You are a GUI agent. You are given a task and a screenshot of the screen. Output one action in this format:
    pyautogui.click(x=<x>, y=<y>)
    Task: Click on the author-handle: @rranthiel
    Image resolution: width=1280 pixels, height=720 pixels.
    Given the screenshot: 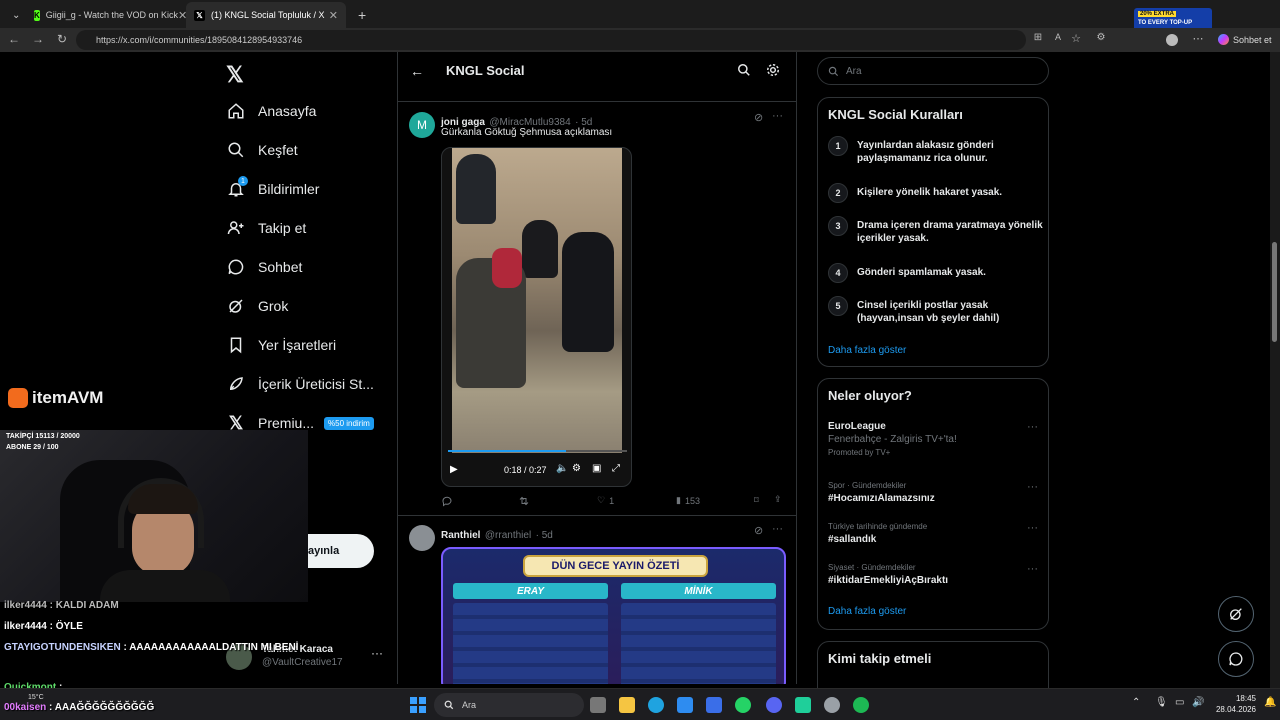 What is the action you would take?
    pyautogui.click(x=508, y=535)
    